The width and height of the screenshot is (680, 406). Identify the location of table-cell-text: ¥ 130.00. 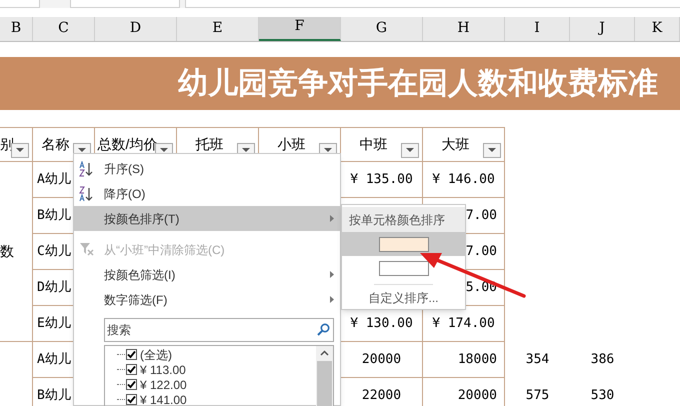
(381, 323).